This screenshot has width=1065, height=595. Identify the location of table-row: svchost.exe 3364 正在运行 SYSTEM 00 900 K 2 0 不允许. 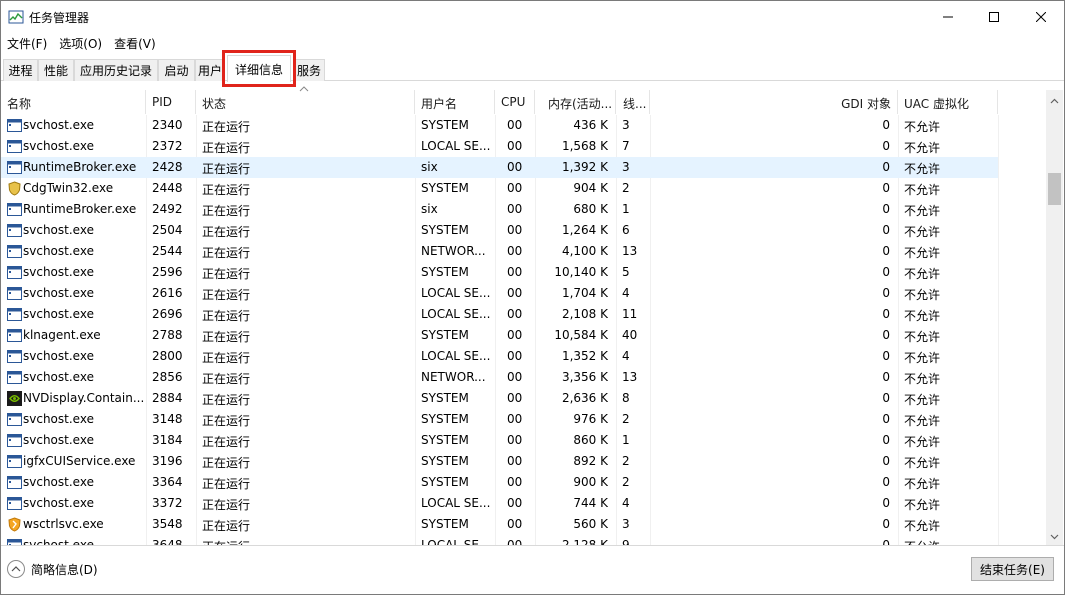
(499, 482).